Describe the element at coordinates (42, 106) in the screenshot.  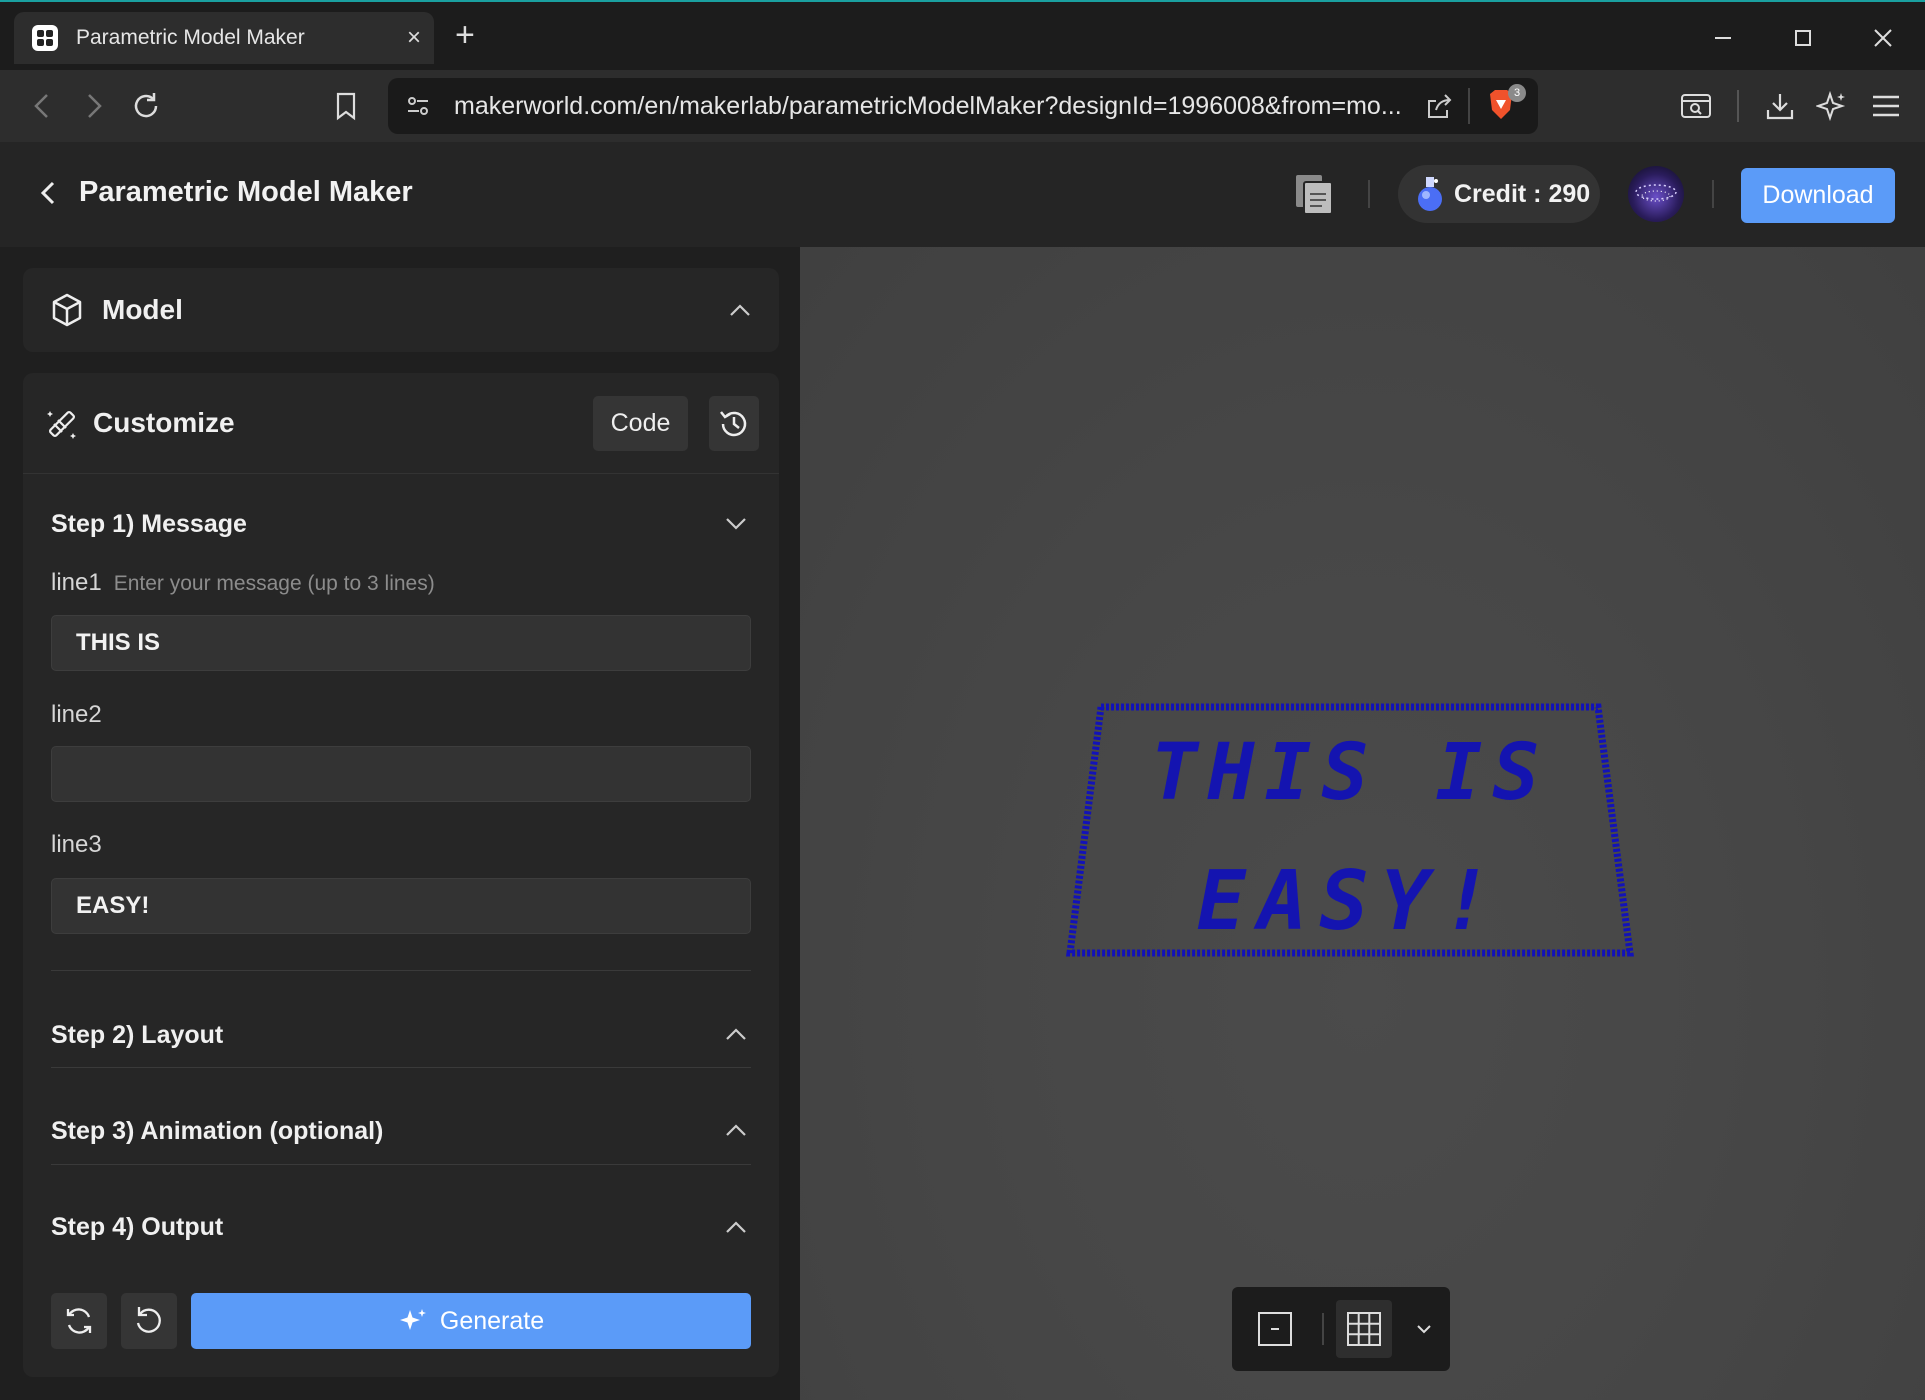
I see `back-icon` at that location.